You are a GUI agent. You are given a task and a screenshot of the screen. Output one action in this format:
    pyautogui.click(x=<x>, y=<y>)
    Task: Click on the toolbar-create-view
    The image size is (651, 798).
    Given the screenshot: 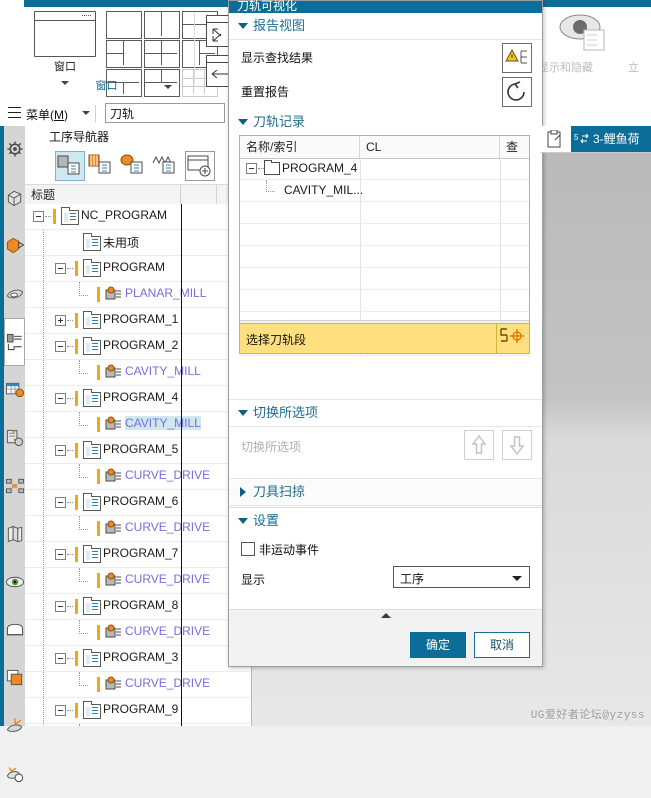 What is the action you would take?
    pyautogui.click(x=200, y=166)
    